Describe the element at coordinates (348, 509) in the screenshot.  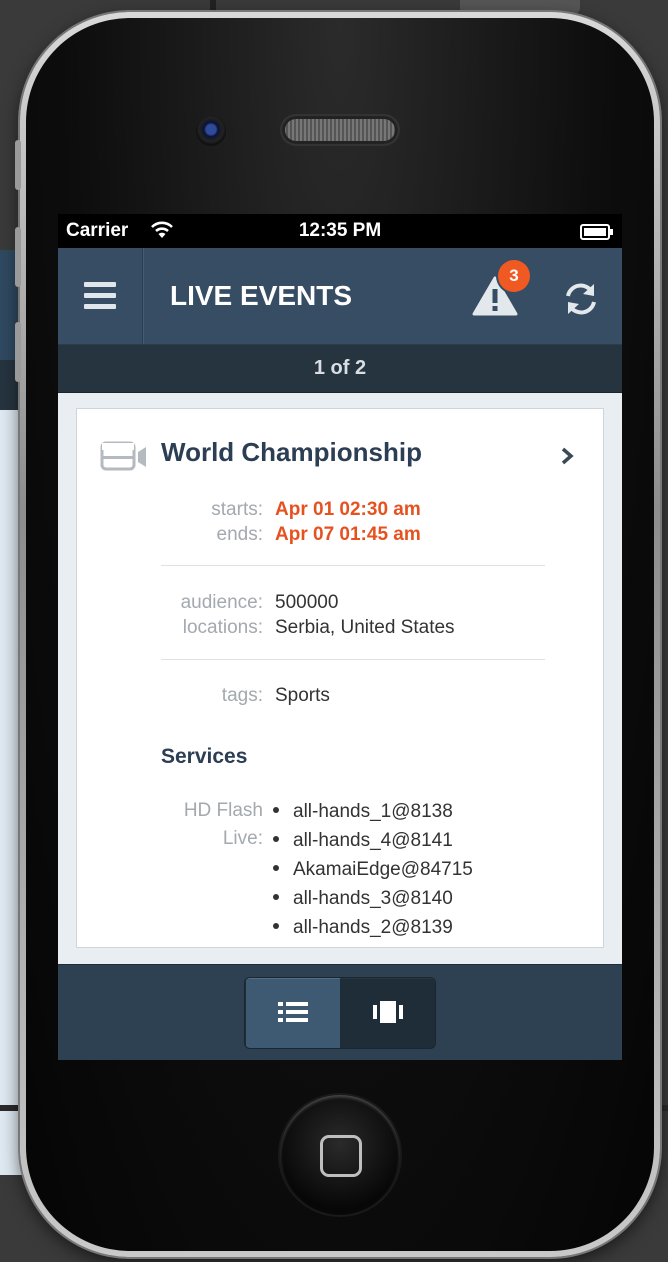
I see `starts-value: Apr 01 02:30 am` at that location.